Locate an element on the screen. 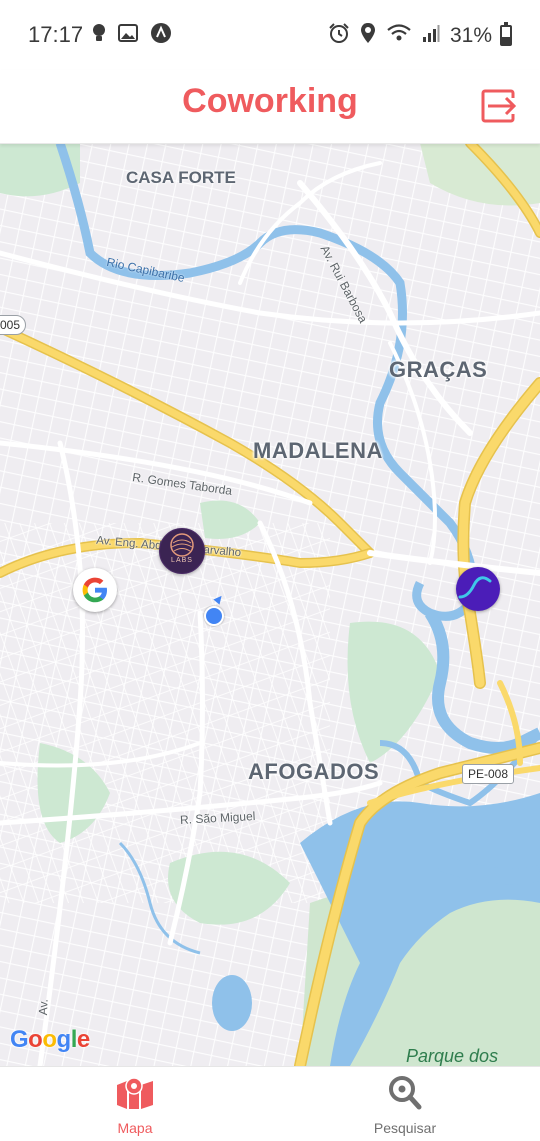 Image resolution: width=540 pixels, height=1141 pixels. district-label: AFOGADOS is located at coordinates (314, 771).